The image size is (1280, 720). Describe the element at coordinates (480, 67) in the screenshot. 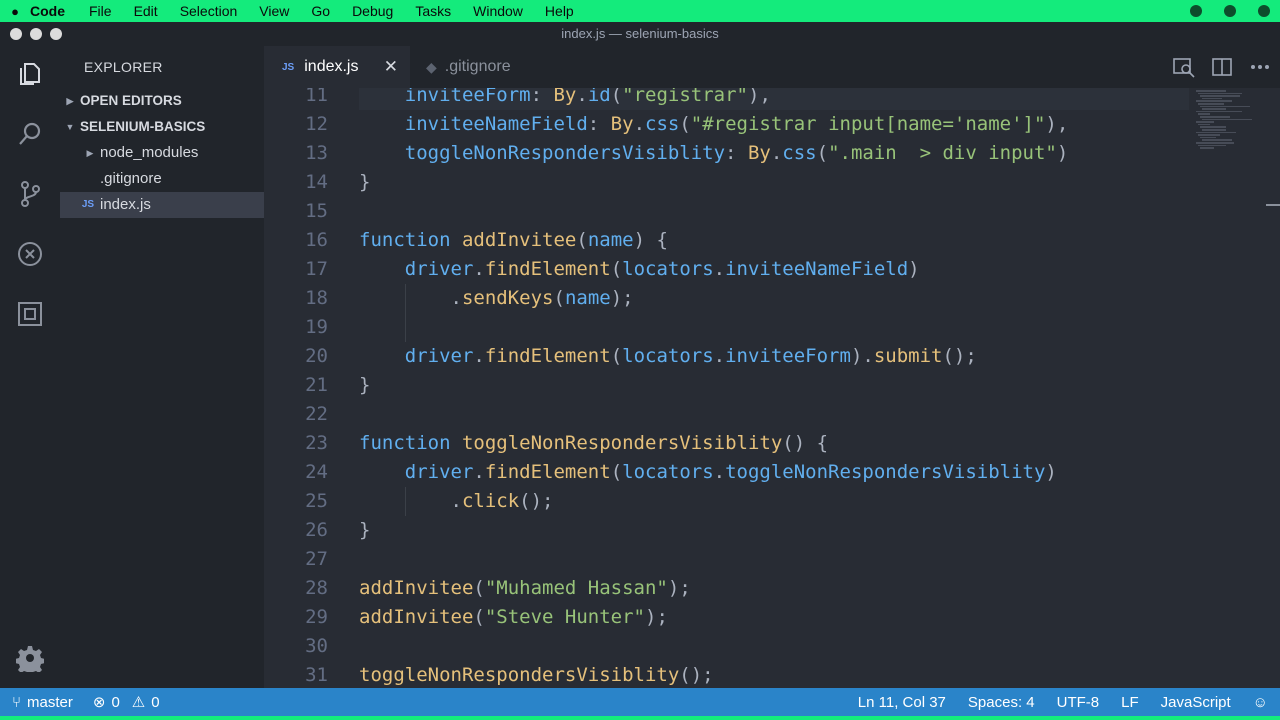

I see `tab-gitignore: ◆ .gitignore` at that location.